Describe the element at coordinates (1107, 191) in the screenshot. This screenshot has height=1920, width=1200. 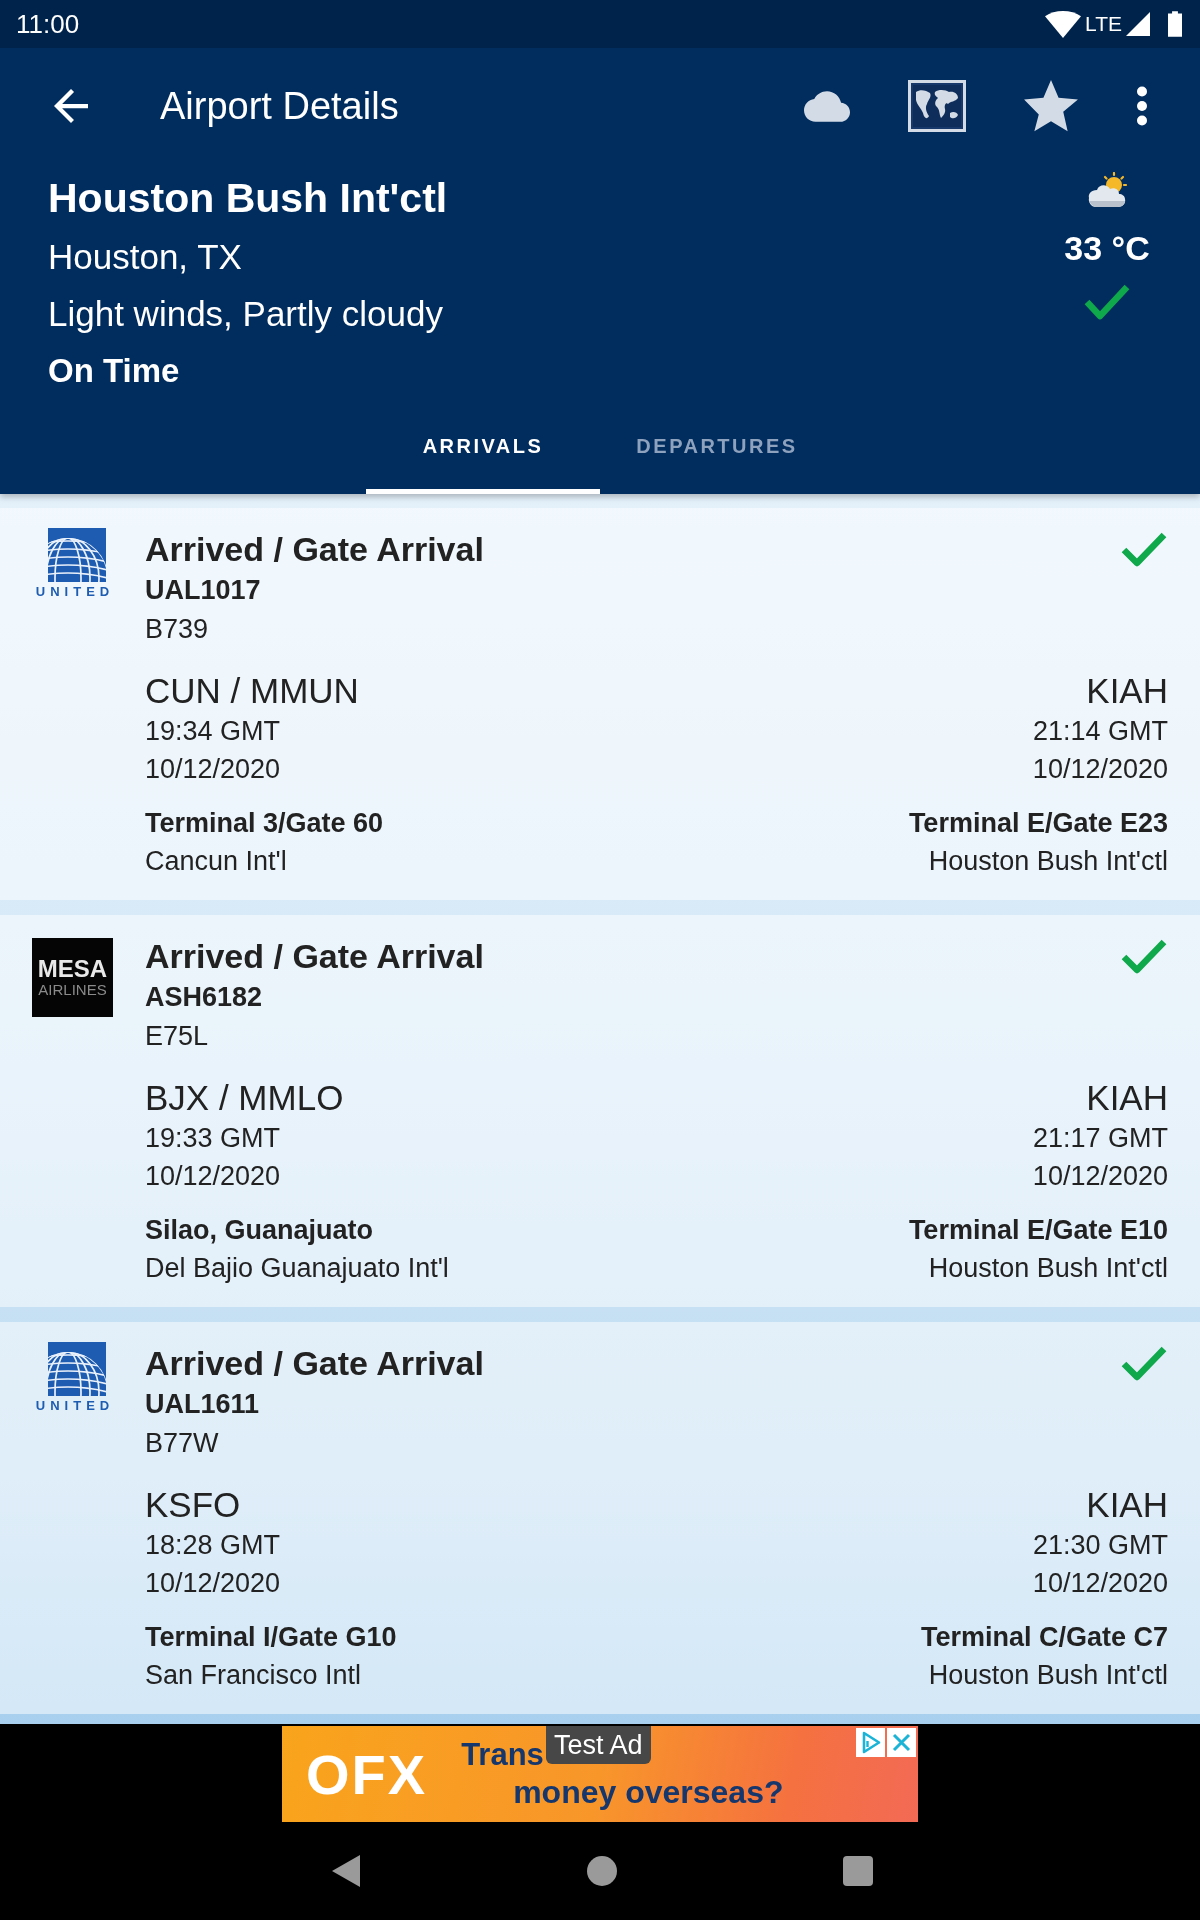
I see `partly-cloudy-icon` at that location.